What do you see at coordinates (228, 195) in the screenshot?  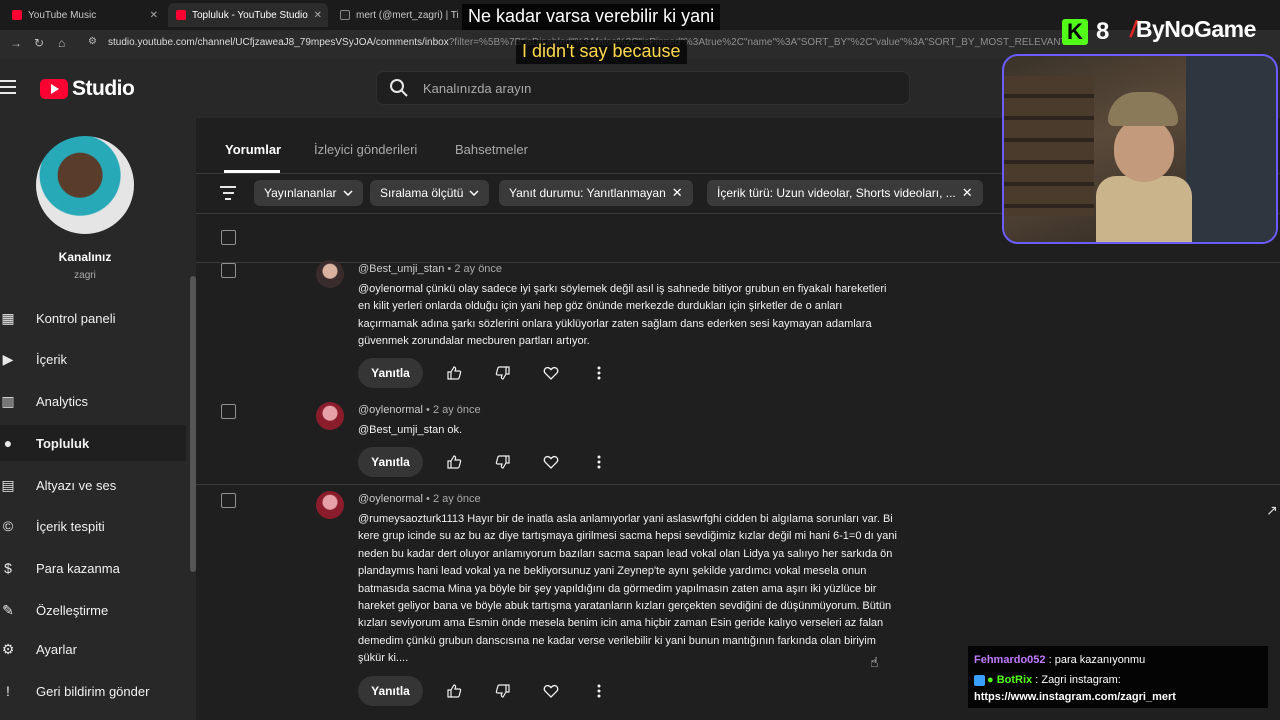 I see `filter-icon` at bounding box center [228, 195].